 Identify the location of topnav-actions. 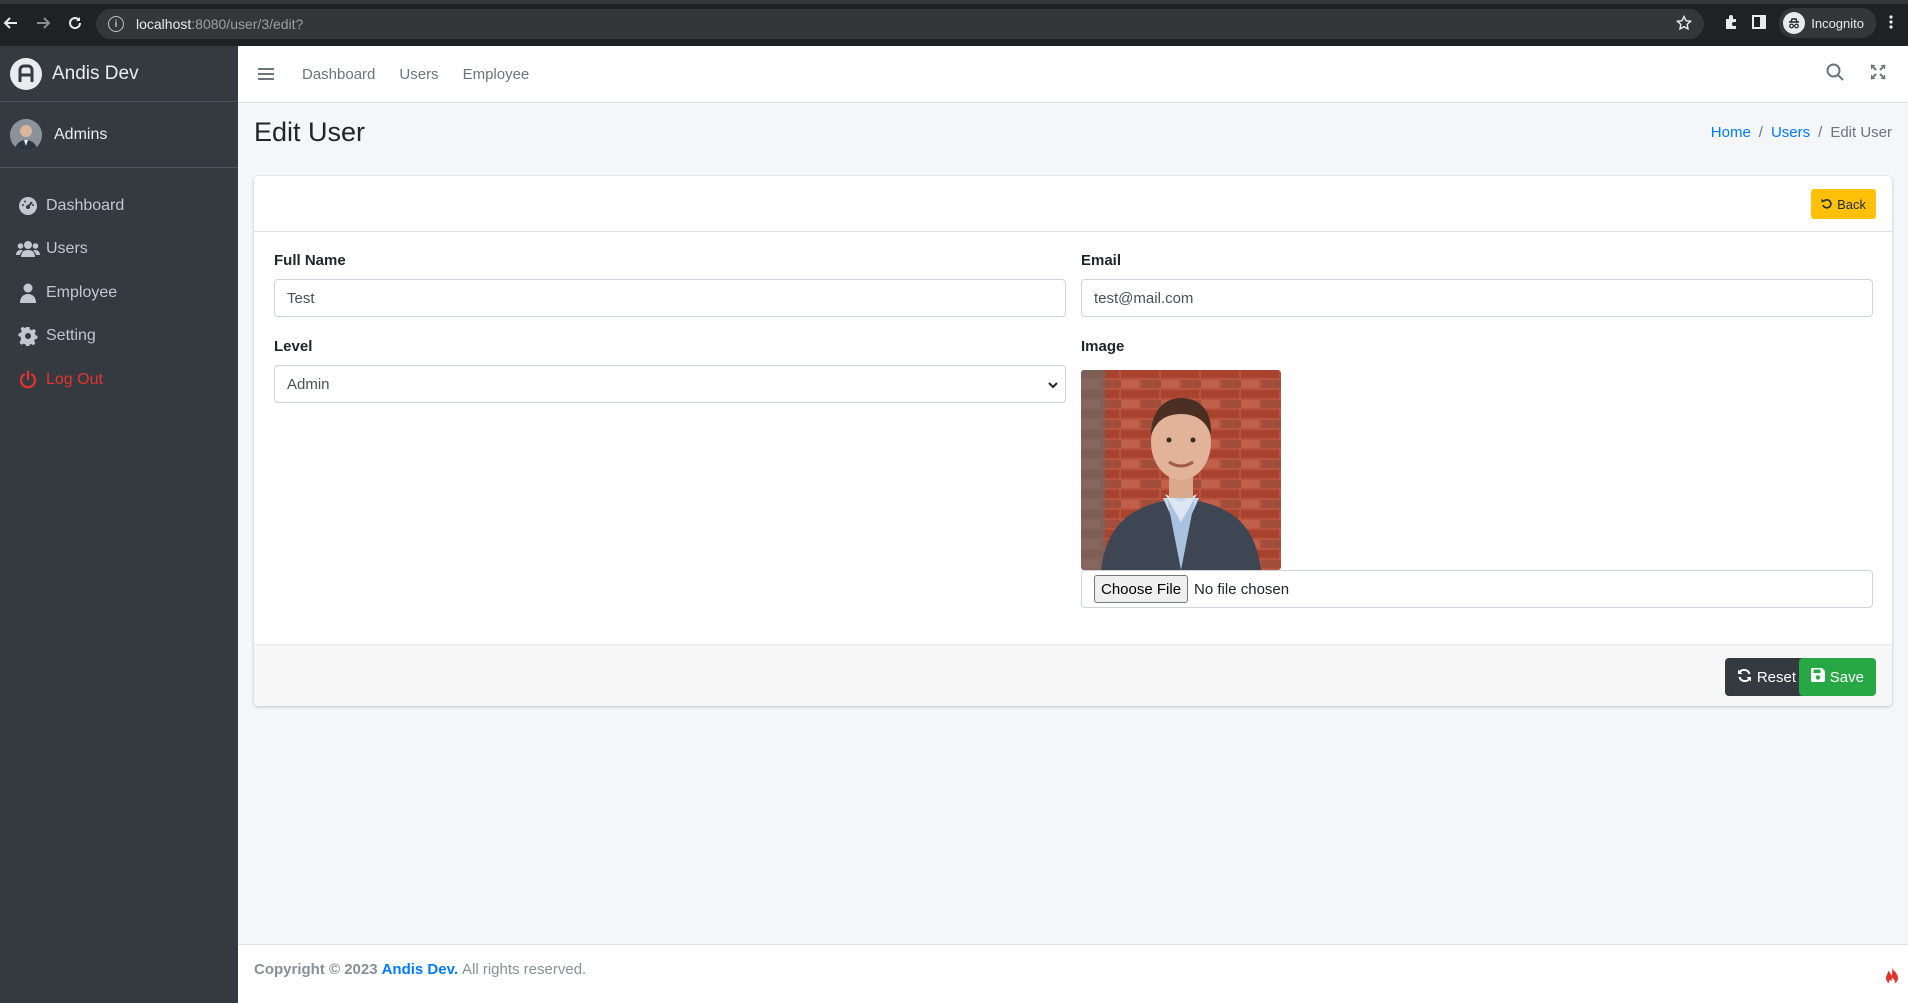
(1867, 74).